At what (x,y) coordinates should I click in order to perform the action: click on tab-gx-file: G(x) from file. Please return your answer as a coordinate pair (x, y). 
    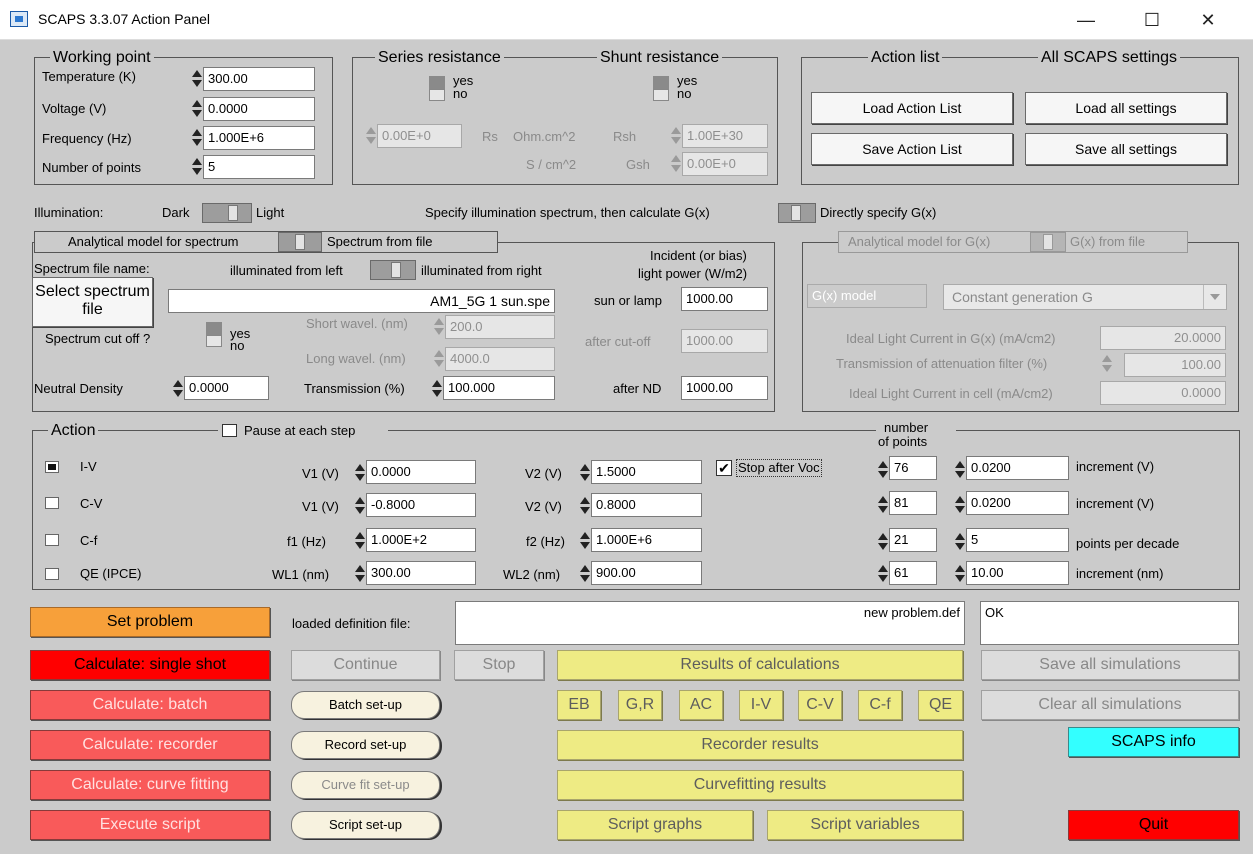
    Looking at the image, I should click on (1107, 242).